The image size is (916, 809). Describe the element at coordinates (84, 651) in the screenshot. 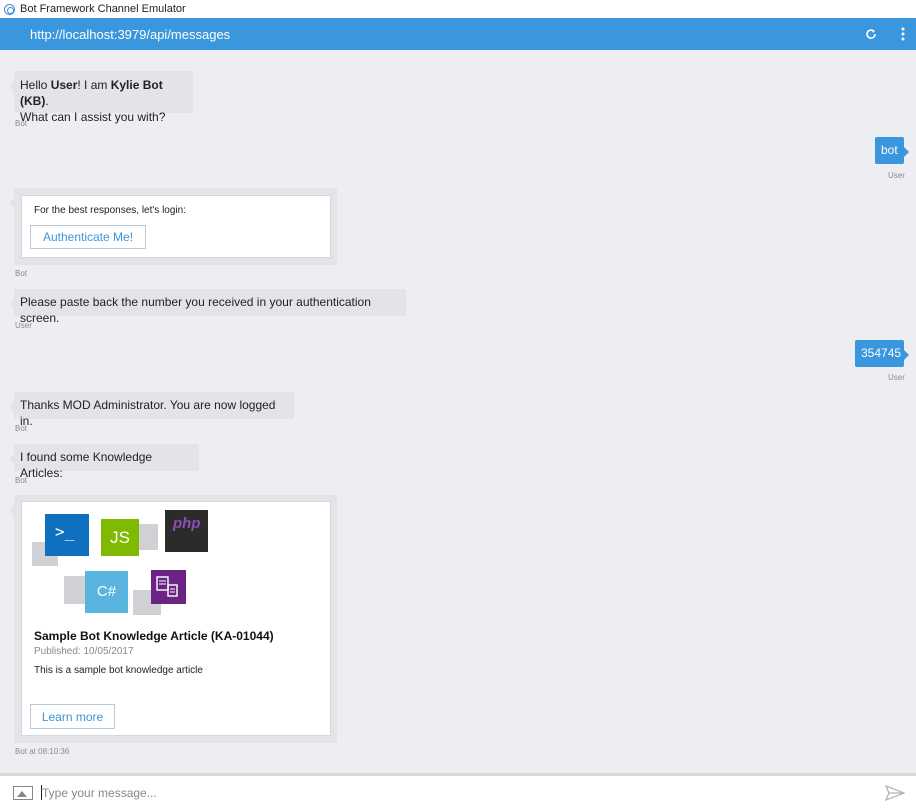

I see `article-published: Published: 10/05/2017` at that location.